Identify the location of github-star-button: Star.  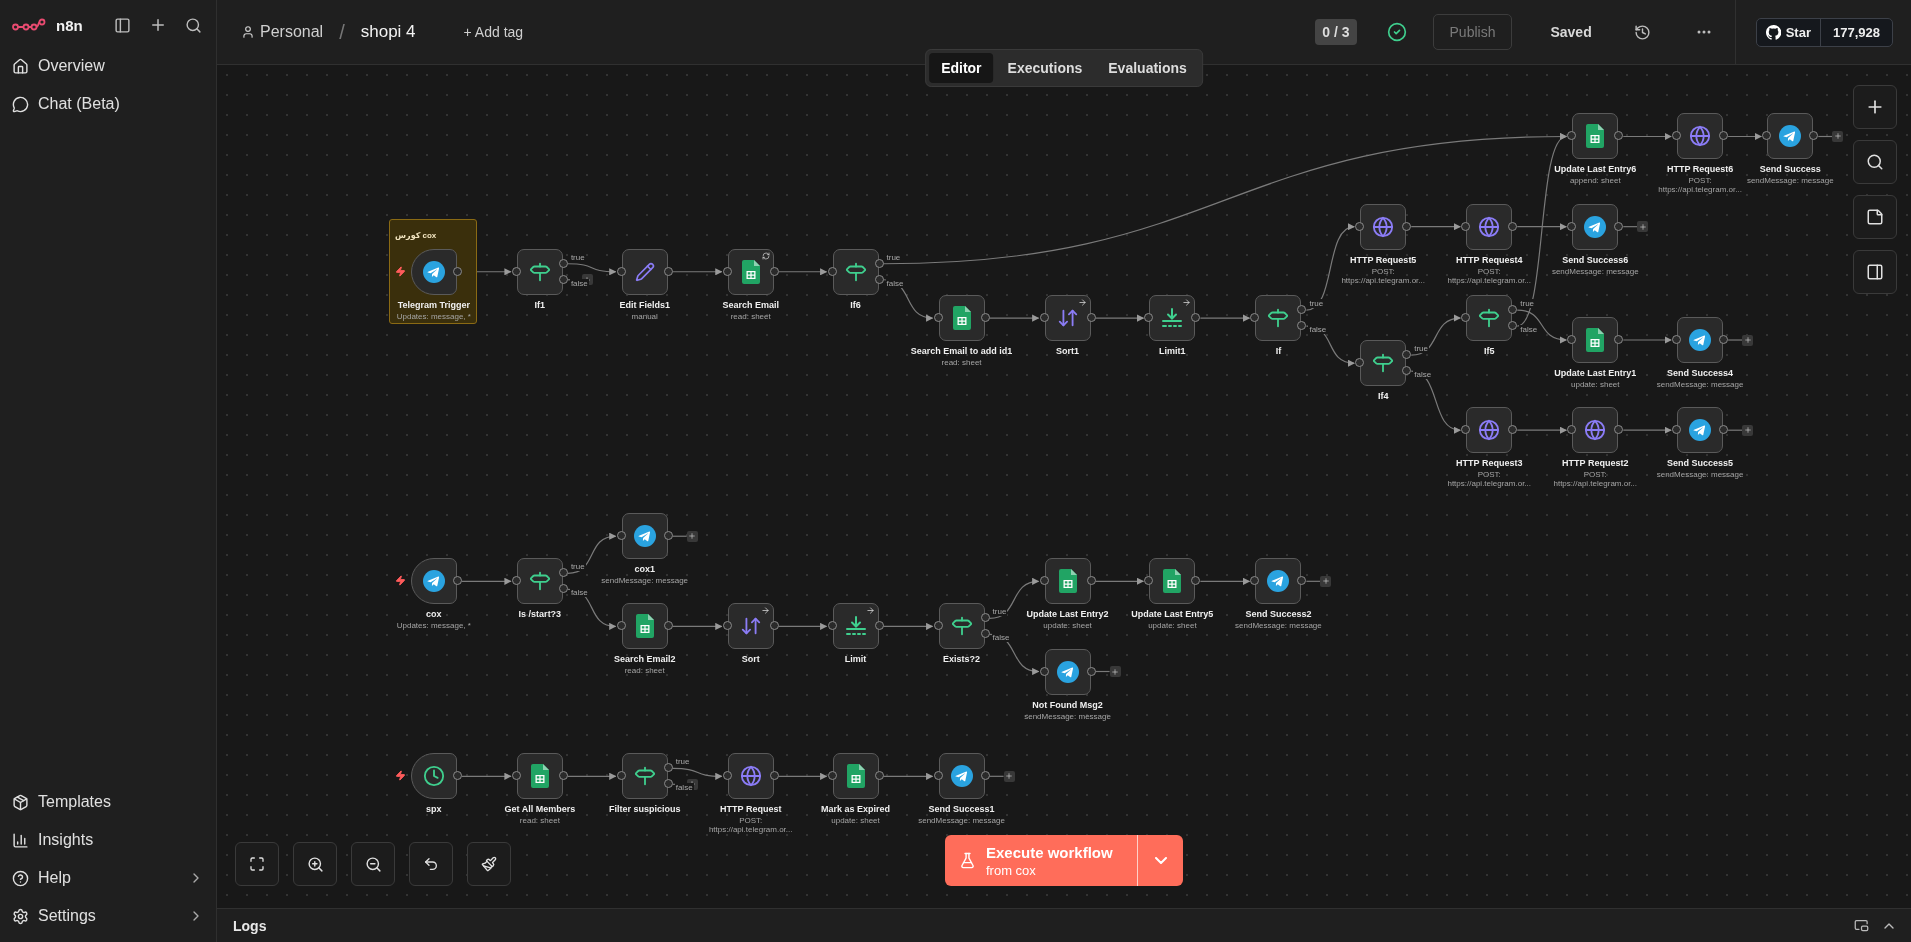
(1788, 32).